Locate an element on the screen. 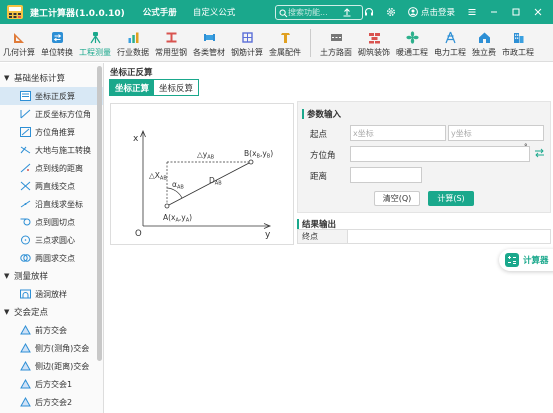  delta-y-label: △yAB is located at coordinates (206, 155).